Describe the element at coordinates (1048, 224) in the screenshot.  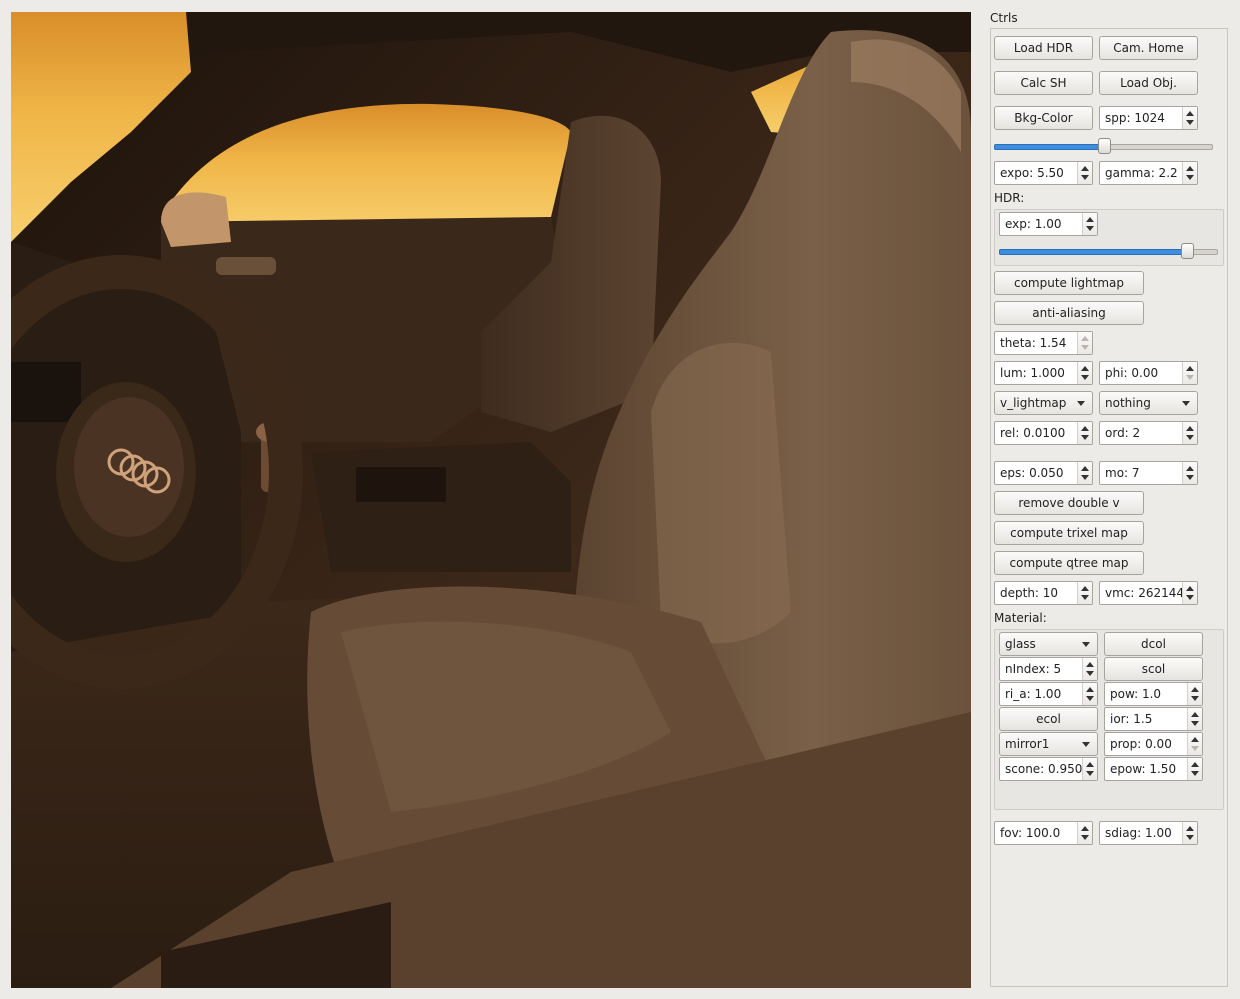
I see `hdr-exp-spinbox: exp: 1.00` at that location.